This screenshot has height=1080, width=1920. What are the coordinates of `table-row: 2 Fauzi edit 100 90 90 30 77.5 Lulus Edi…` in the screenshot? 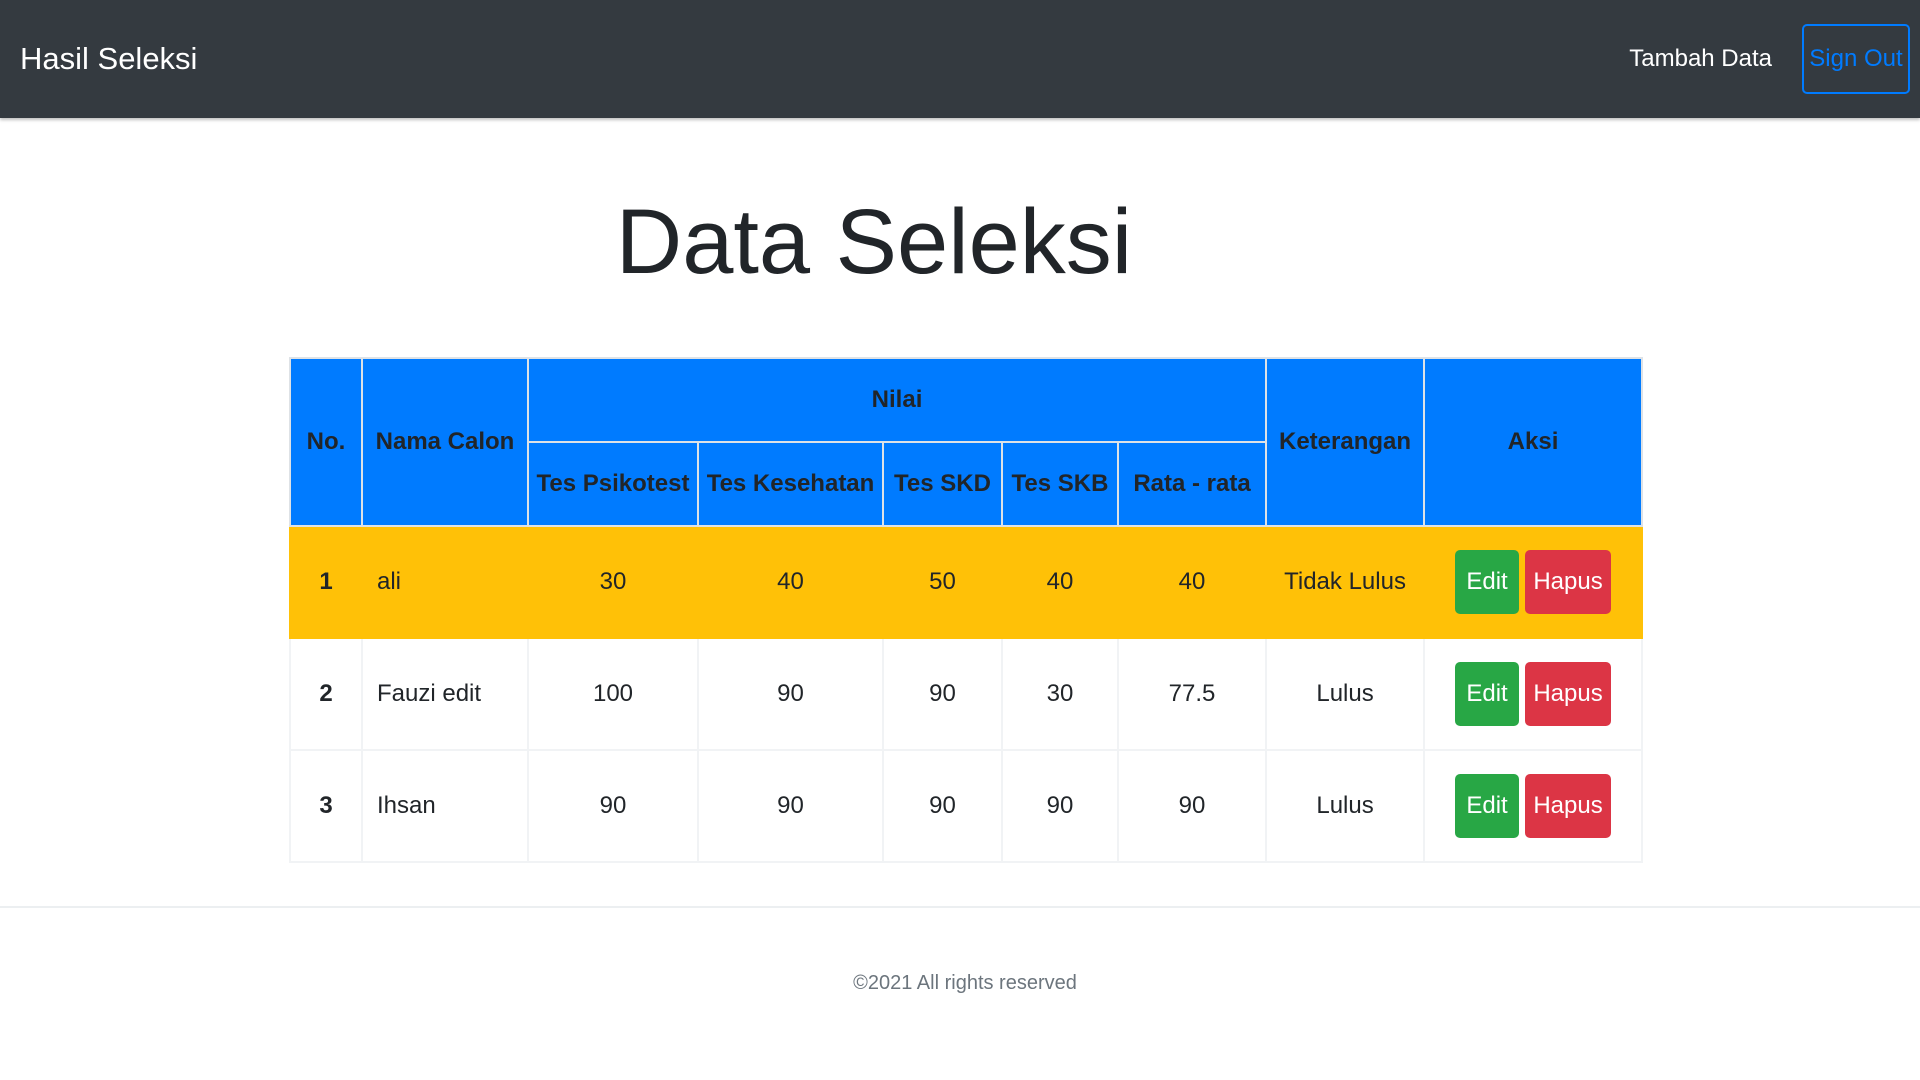 It's located at (966, 694).